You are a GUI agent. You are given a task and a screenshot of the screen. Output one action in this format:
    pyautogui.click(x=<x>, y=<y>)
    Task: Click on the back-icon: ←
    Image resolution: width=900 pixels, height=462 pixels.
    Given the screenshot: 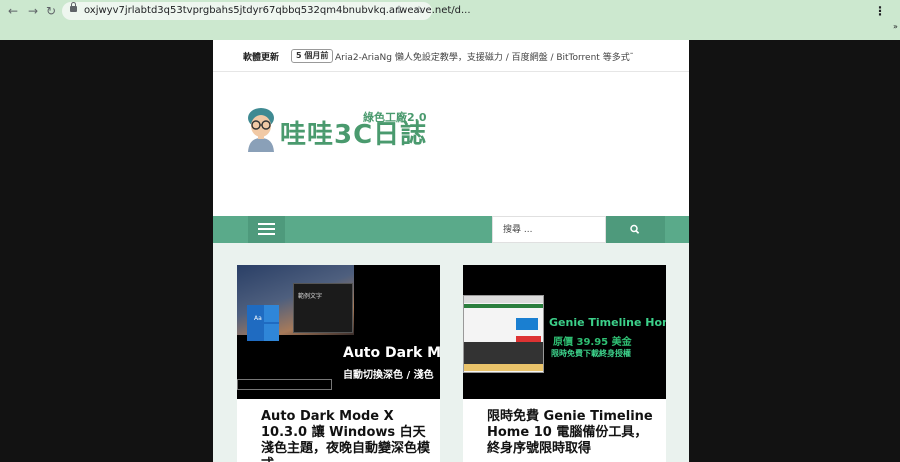 What is the action you would take?
    pyautogui.click(x=13, y=11)
    